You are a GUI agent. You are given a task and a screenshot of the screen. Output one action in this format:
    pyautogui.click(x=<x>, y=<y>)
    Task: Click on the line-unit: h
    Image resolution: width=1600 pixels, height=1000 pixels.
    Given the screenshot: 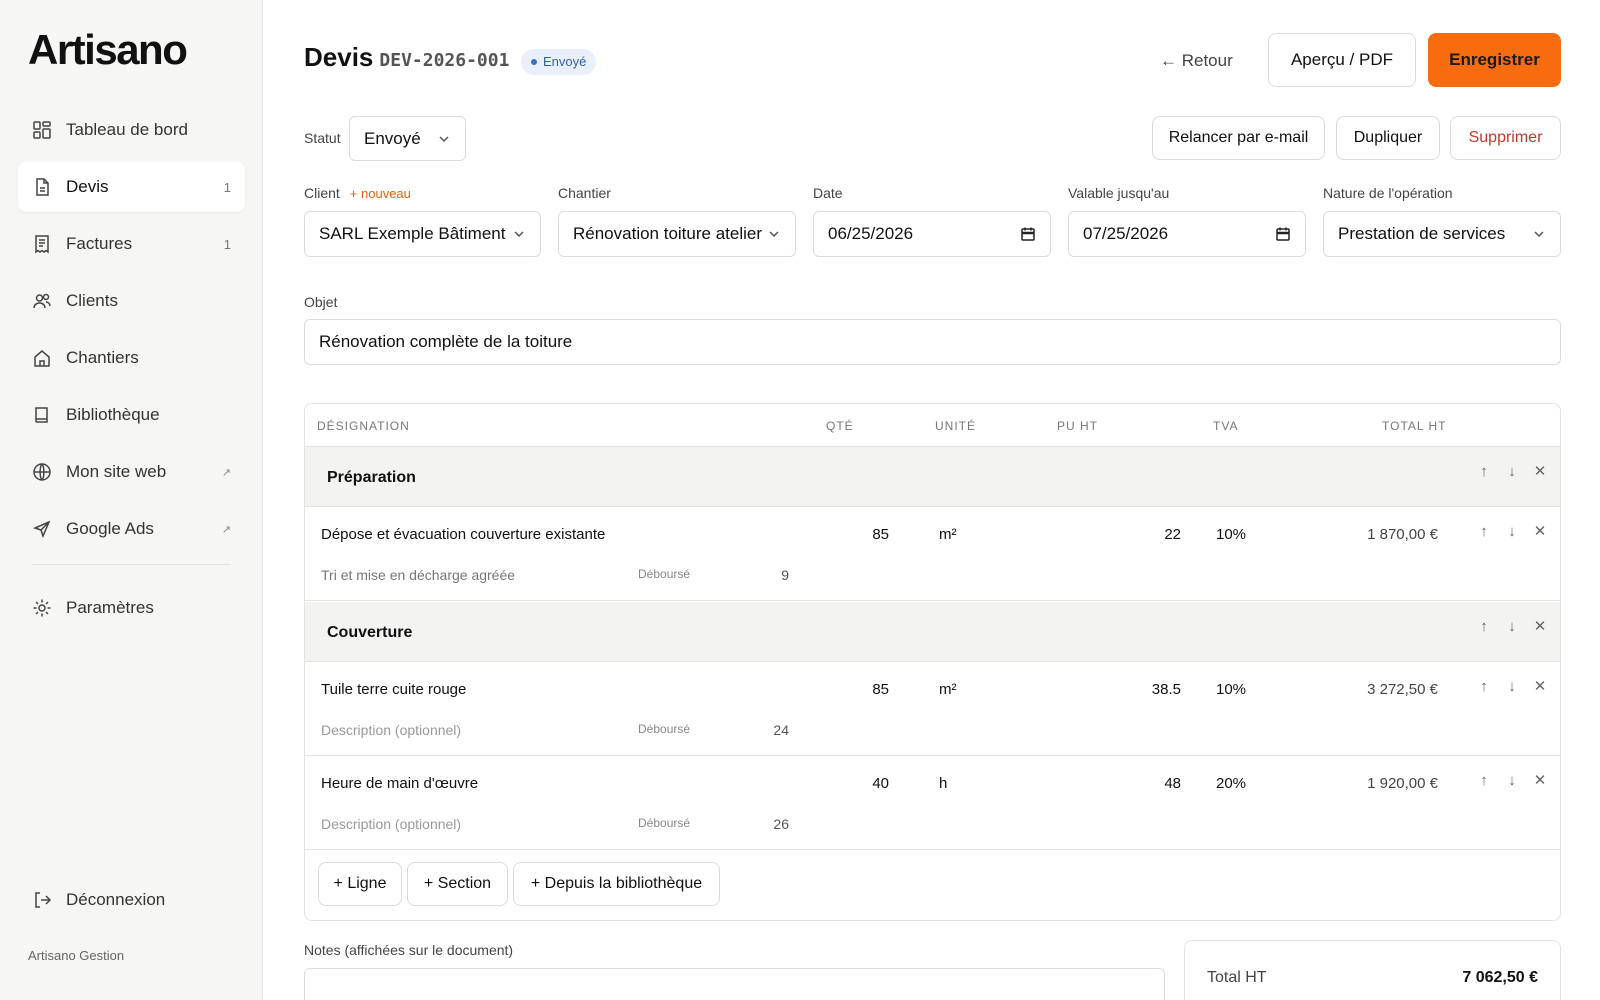 What is the action you would take?
    pyautogui.click(x=943, y=783)
    